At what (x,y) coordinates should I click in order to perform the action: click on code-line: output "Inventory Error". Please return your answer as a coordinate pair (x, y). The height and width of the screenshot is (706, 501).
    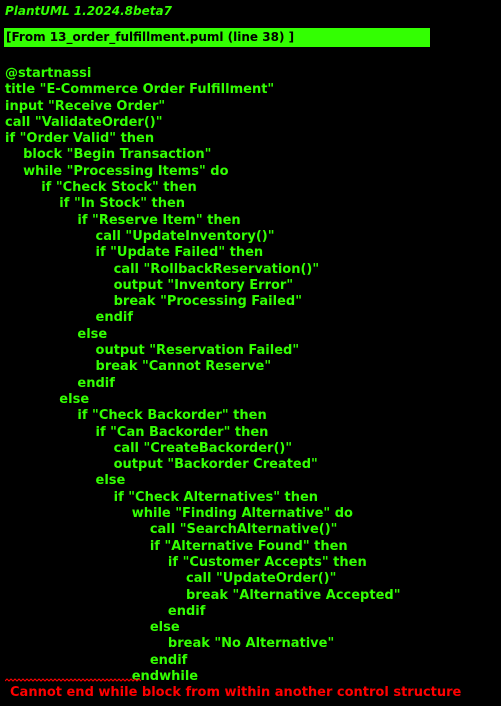
    Looking at the image, I should click on (149, 285).